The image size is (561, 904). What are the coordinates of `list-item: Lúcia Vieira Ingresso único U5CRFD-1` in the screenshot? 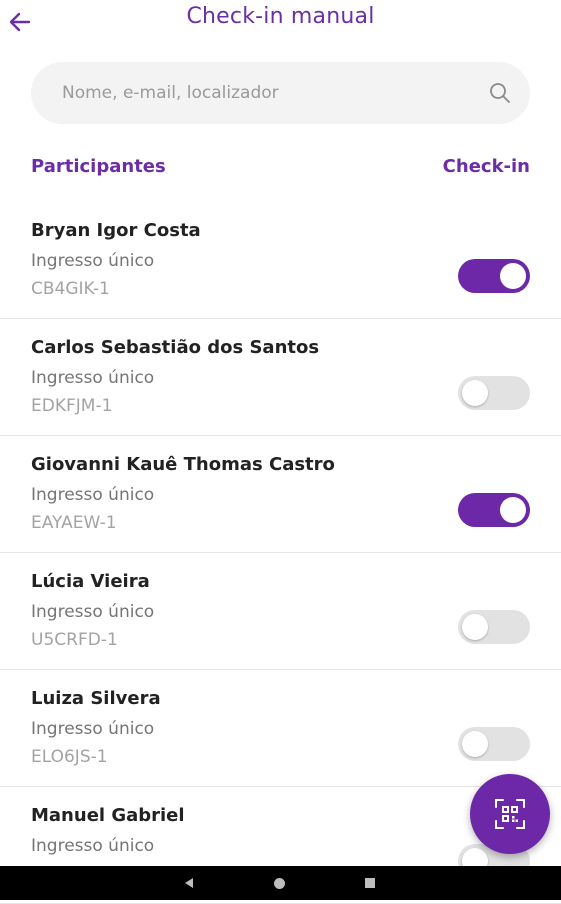 It's located at (280, 611).